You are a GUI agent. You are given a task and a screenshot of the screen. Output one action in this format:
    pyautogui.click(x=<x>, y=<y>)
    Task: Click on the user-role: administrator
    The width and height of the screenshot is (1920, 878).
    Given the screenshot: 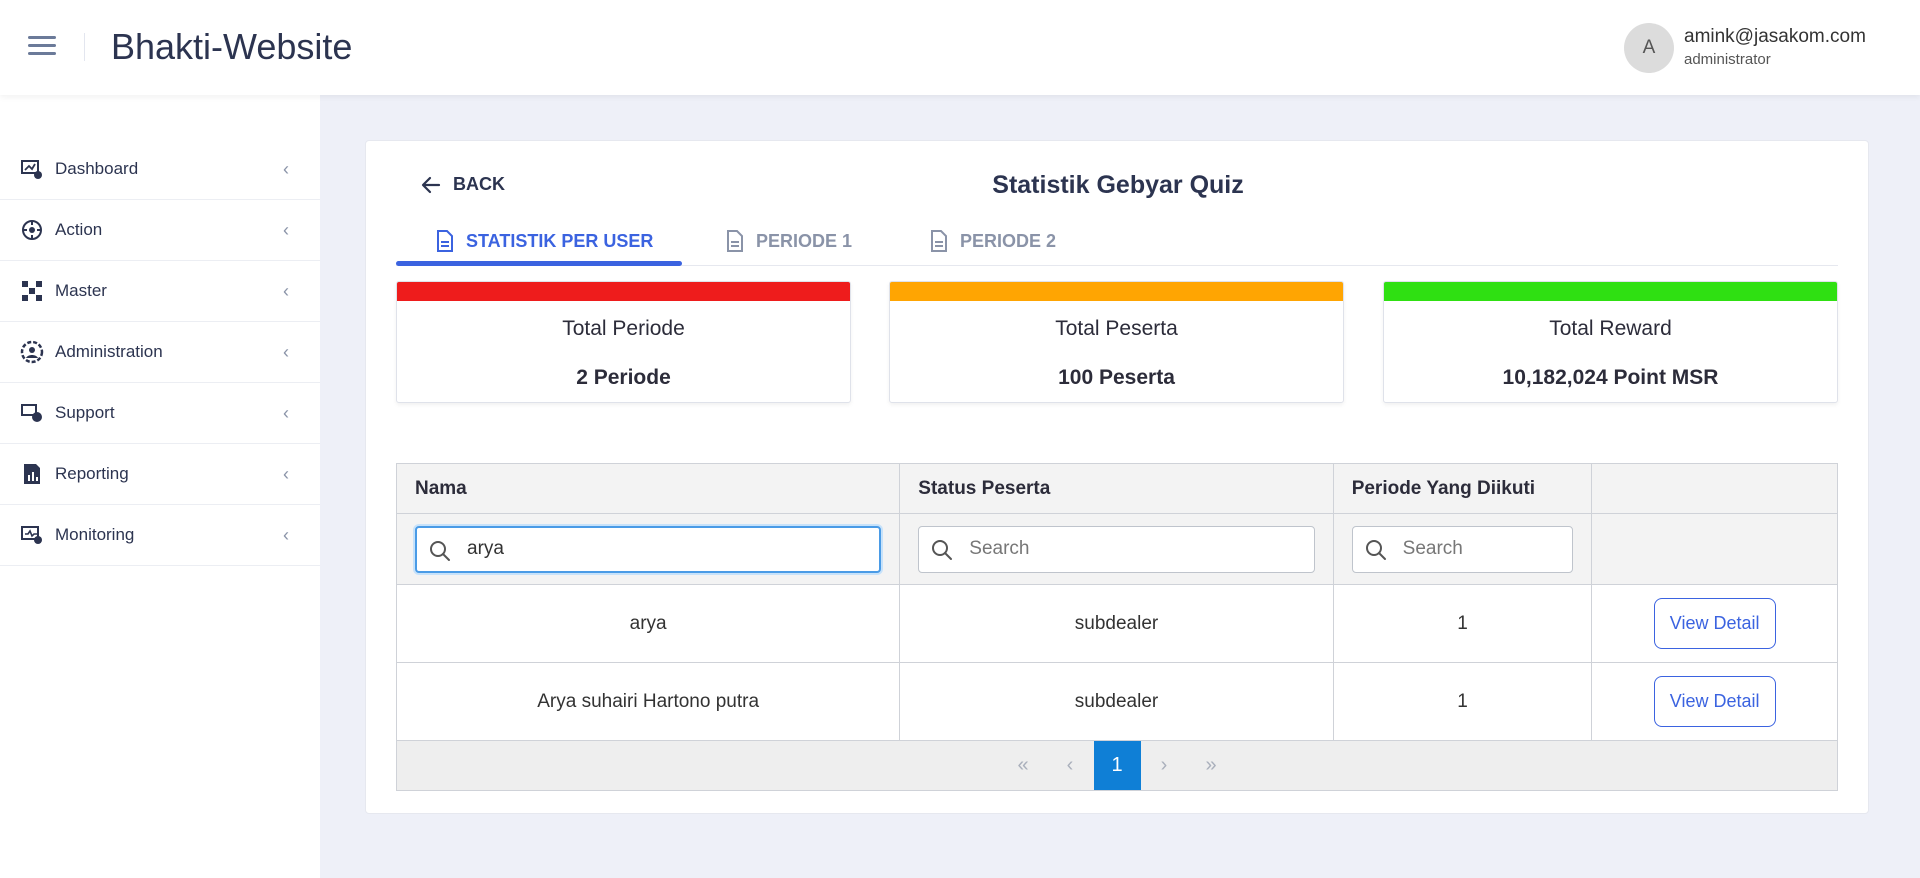 What is the action you would take?
    pyautogui.click(x=1727, y=59)
    